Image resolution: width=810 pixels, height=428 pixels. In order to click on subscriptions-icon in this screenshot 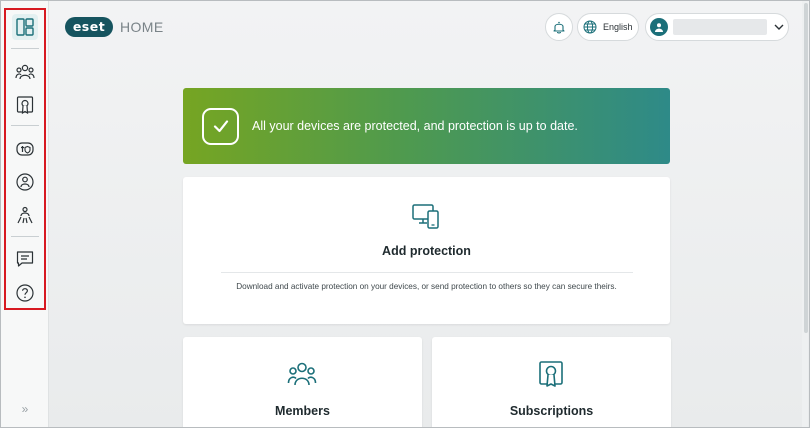, I will do `click(551, 374)`.